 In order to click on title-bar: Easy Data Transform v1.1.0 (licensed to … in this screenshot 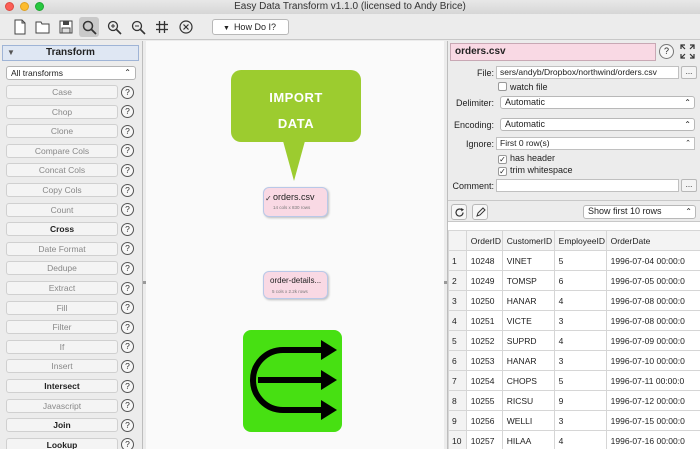, I will do `click(350, 7)`.